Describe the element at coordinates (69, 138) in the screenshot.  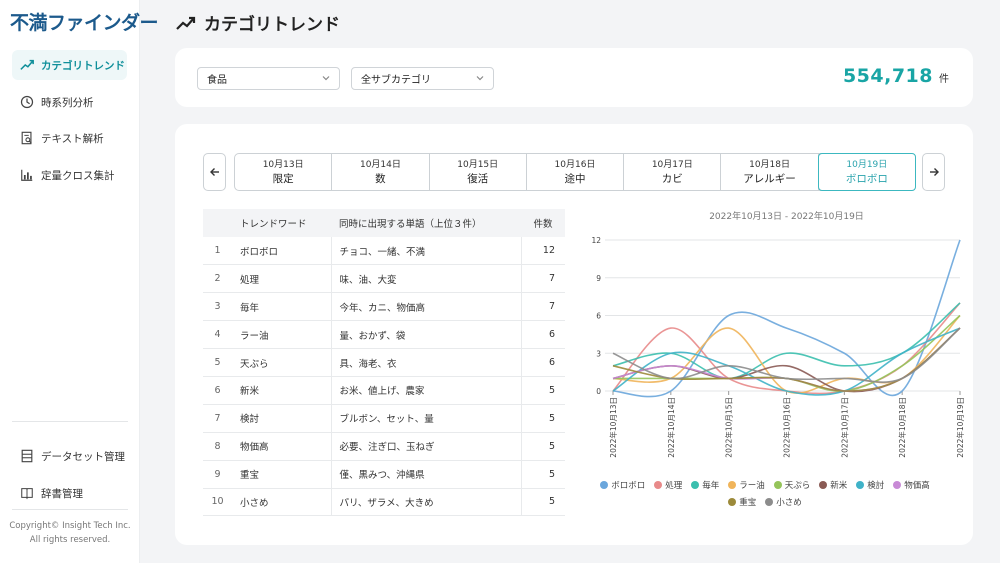
I see `sidebar-item-text-analysis: テキスト解析` at that location.